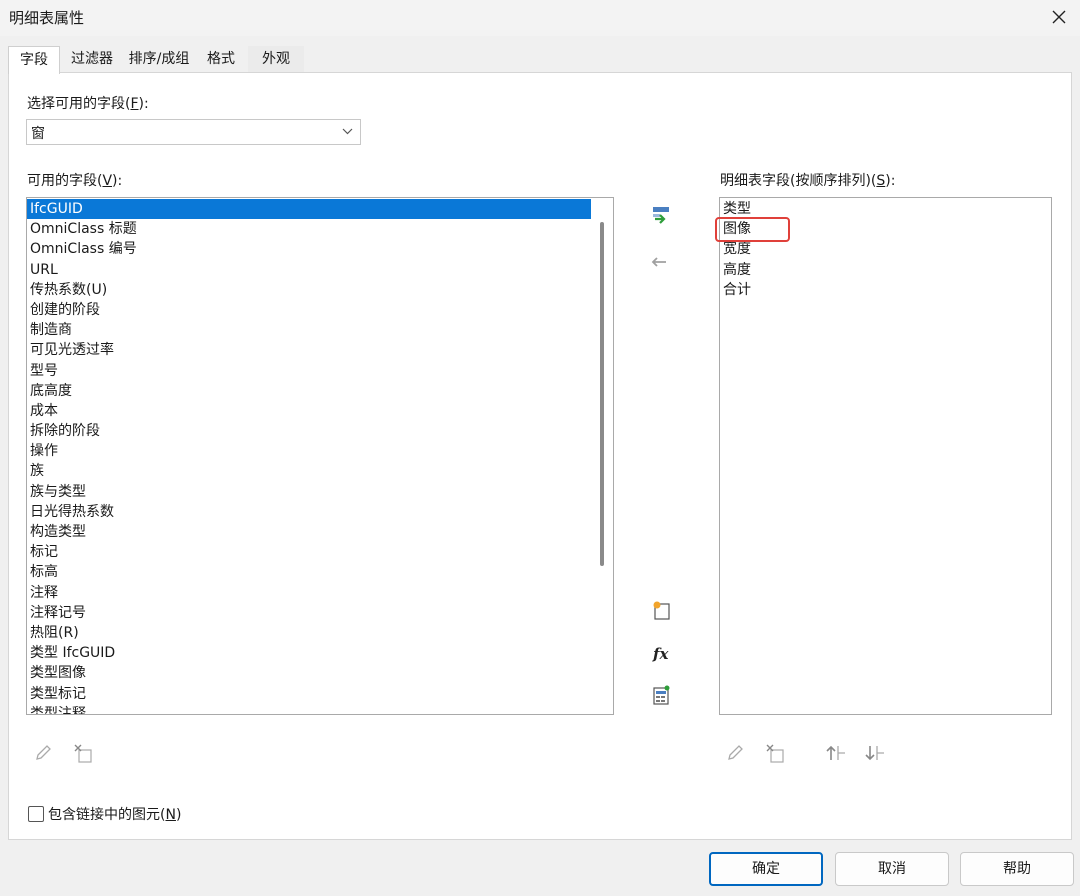  Describe the element at coordinates (309, 471) in the screenshot. I see `list-item: 族` at that location.